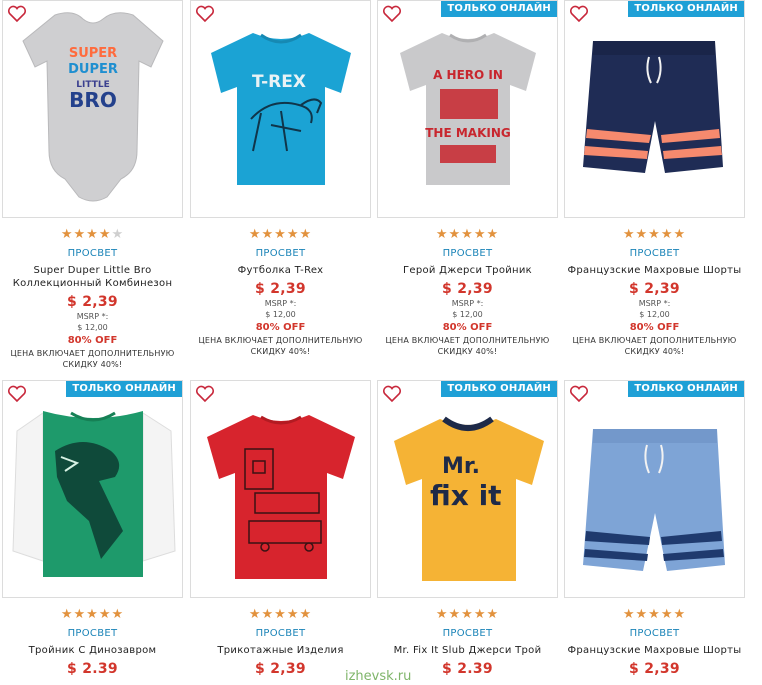 The image size is (762, 685). I want to click on product-price: $ 2.39, so click(92, 669).